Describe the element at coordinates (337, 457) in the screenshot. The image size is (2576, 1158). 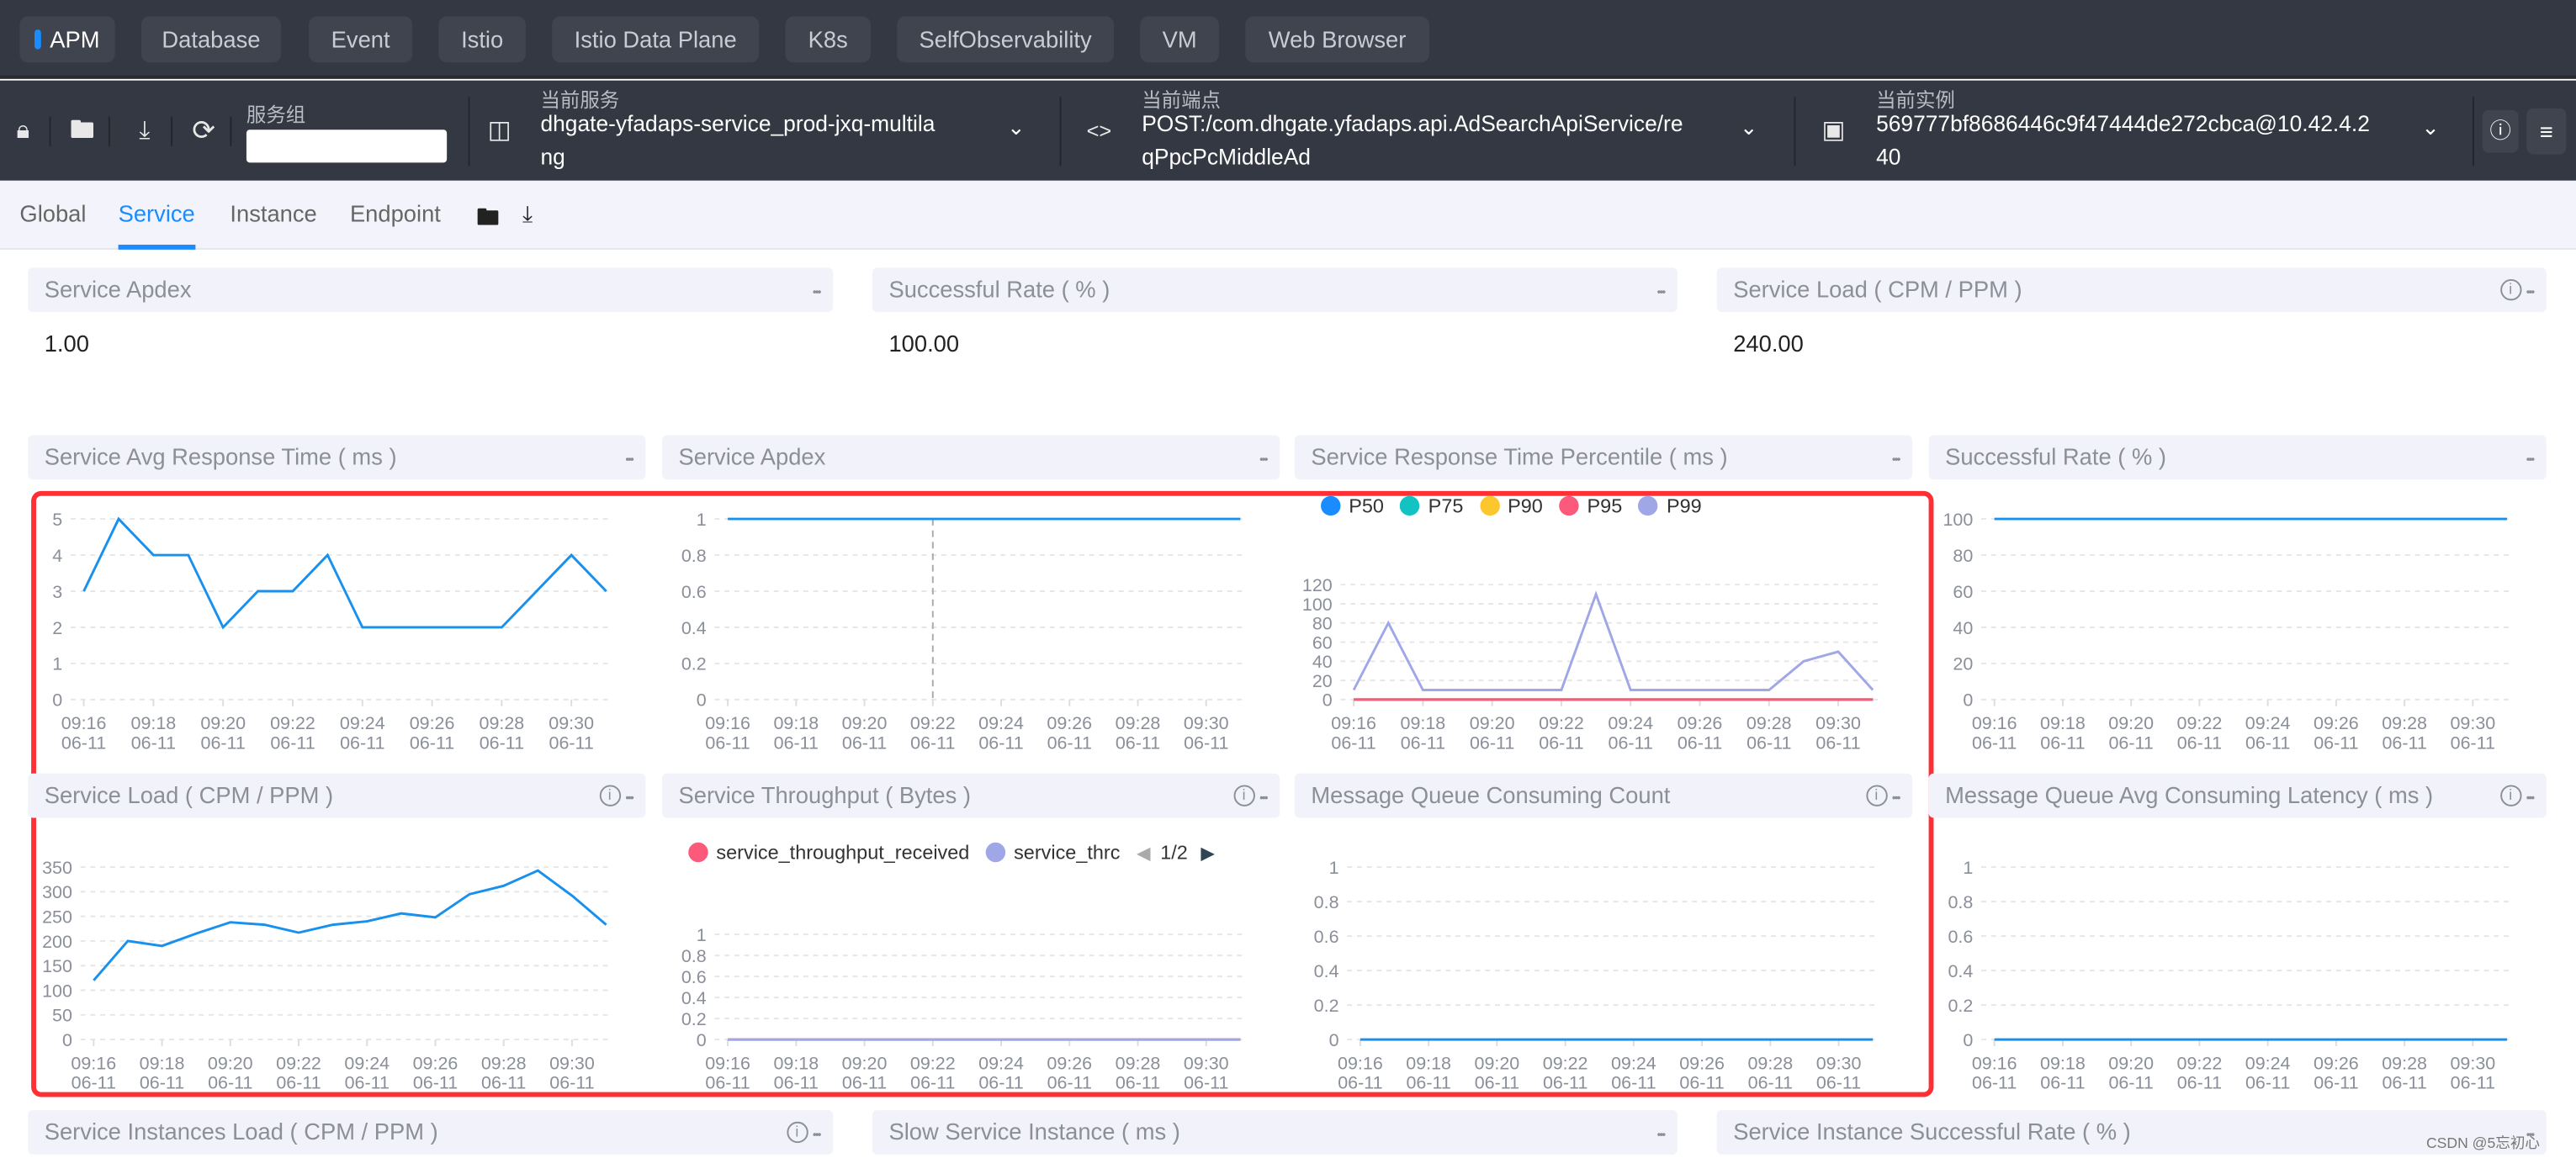
I see `widget-header: Service Avg Response Time ( ms ) •••` at that location.